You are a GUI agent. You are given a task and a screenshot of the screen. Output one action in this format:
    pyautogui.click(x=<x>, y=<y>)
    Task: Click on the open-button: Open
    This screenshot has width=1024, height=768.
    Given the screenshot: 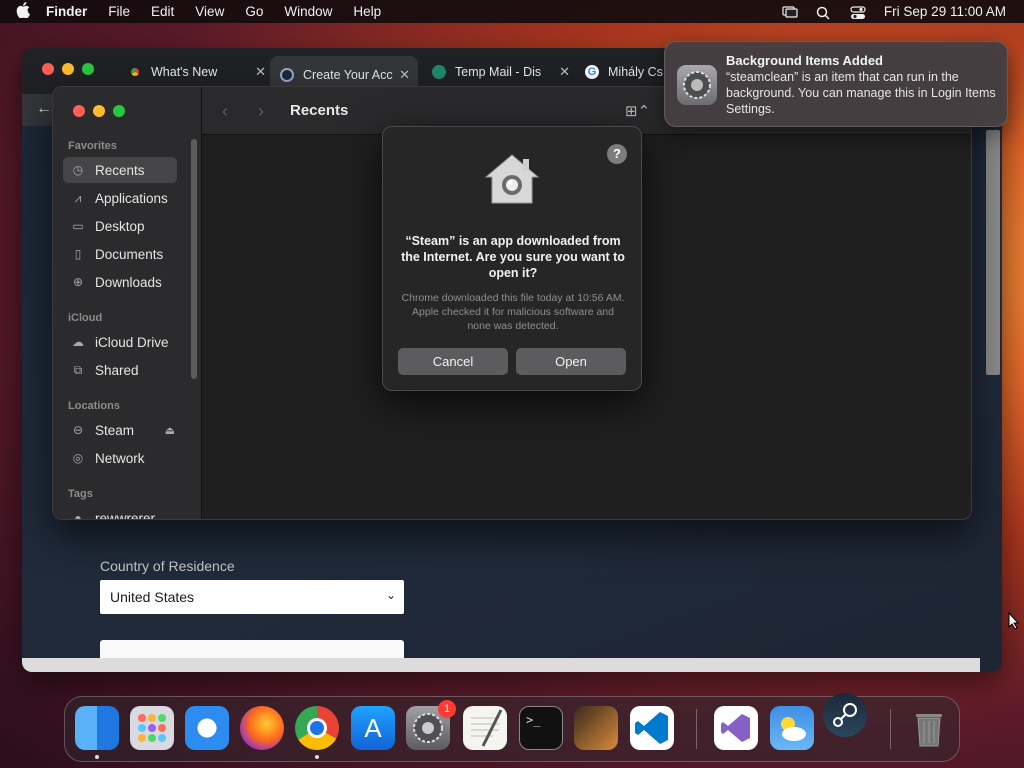 What is the action you would take?
    pyautogui.click(x=571, y=361)
    